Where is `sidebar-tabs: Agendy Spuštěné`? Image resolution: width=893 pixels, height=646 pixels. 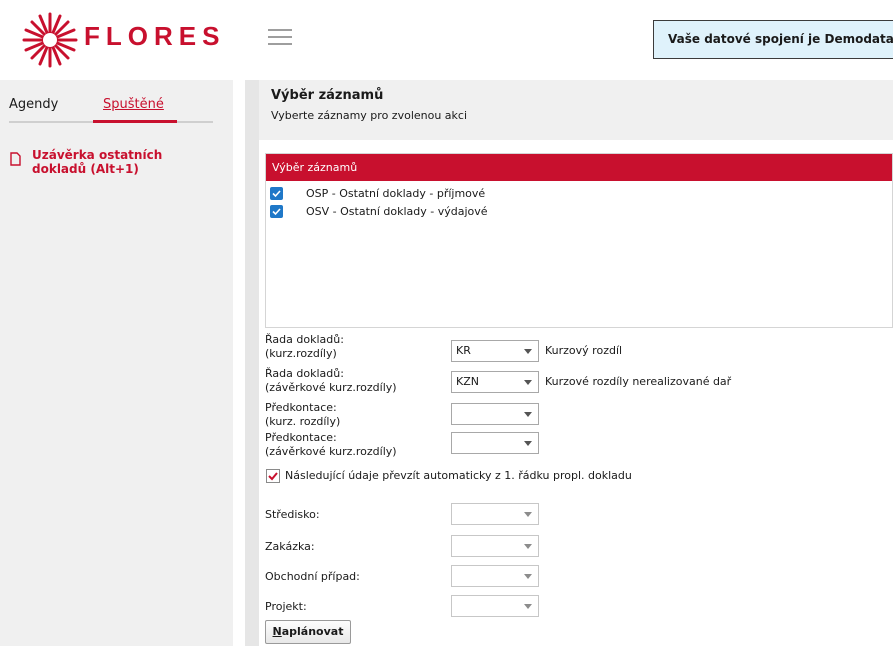 sidebar-tabs: Agendy Spuštěné is located at coordinates (116, 103).